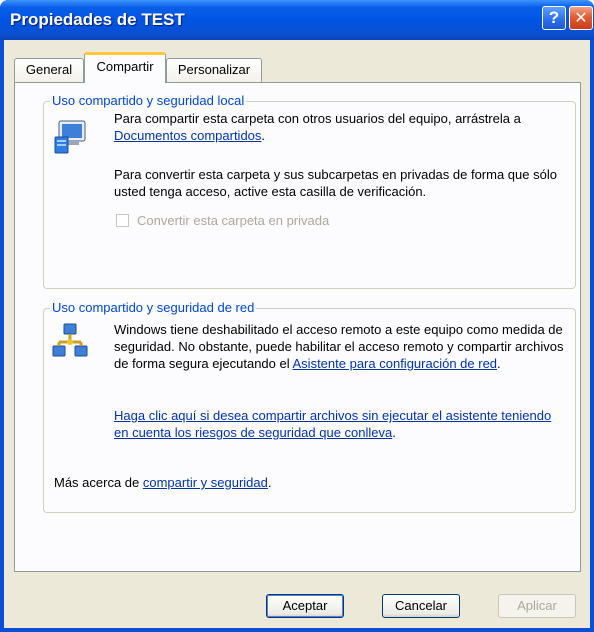 The image size is (594, 632). Describe the element at coordinates (97, 19) in the screenshot. I see `window-title: Propiedades de TEST` at that location.